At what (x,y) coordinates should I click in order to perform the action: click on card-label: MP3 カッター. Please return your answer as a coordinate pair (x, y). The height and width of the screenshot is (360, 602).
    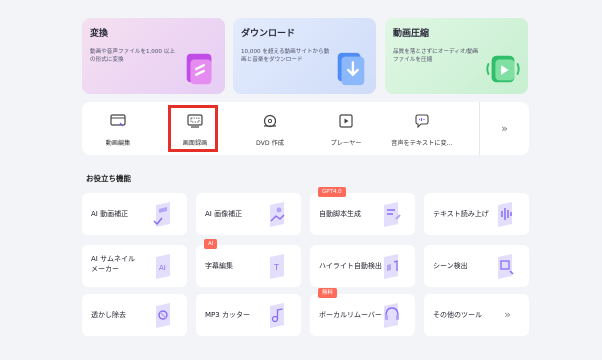
    Looking at the image, I should click on (227, 315).